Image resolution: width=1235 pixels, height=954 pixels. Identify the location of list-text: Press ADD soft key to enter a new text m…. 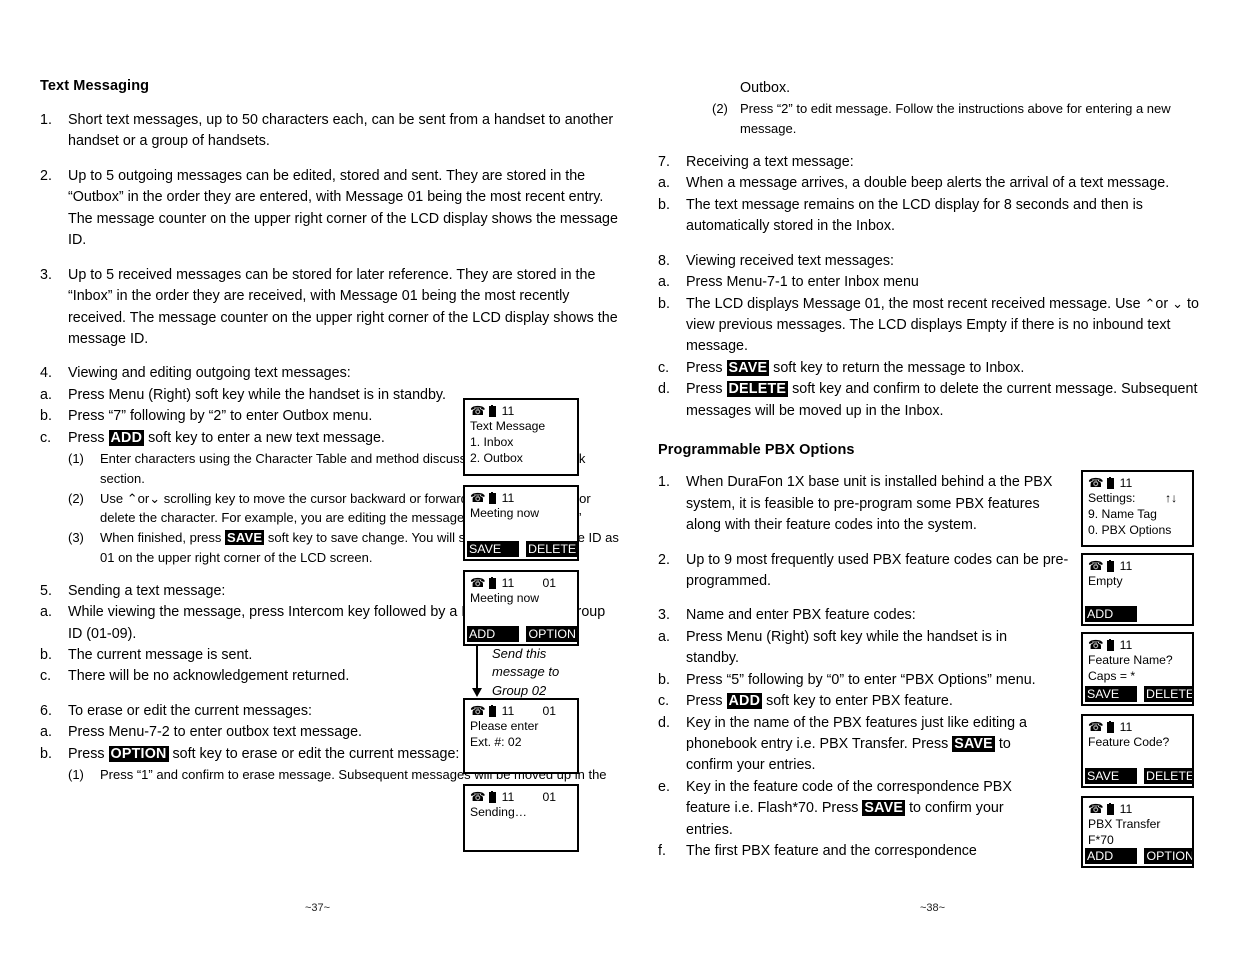
(226, 437).